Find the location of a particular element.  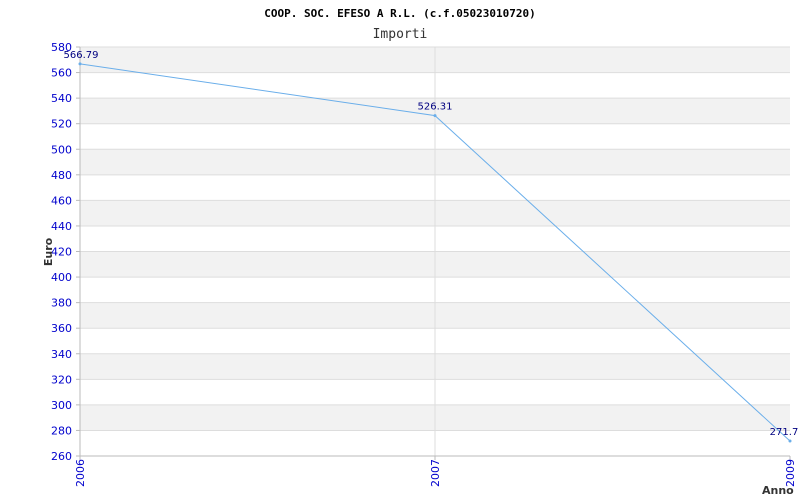

data-label: 271.7 is located at coordinates (784, 432).